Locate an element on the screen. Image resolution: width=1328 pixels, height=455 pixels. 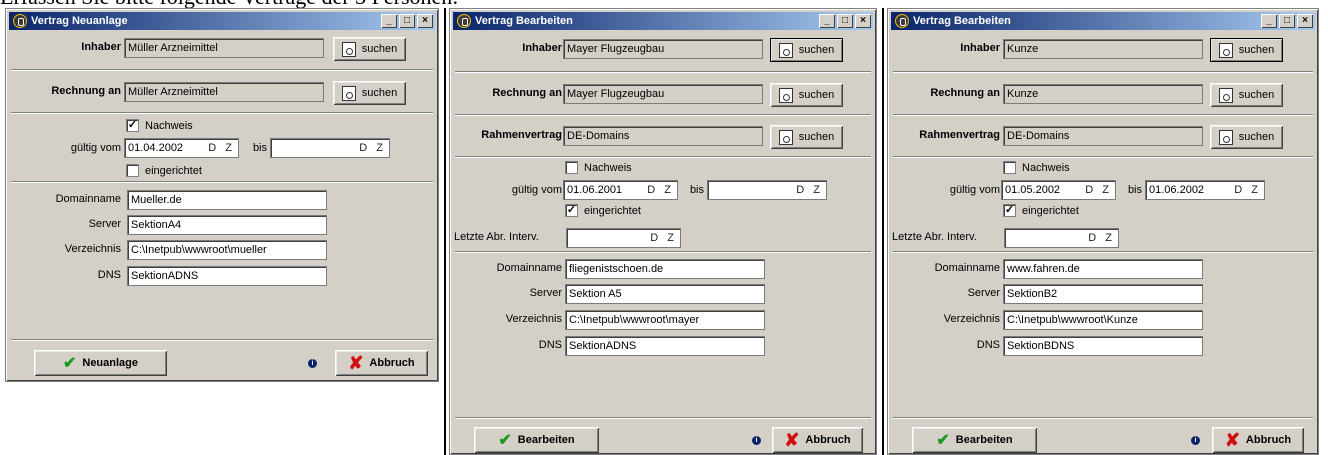
verzeichnis-field: C:\Inetpub\wwwroot\mayer is located at coordinates (665, 320).